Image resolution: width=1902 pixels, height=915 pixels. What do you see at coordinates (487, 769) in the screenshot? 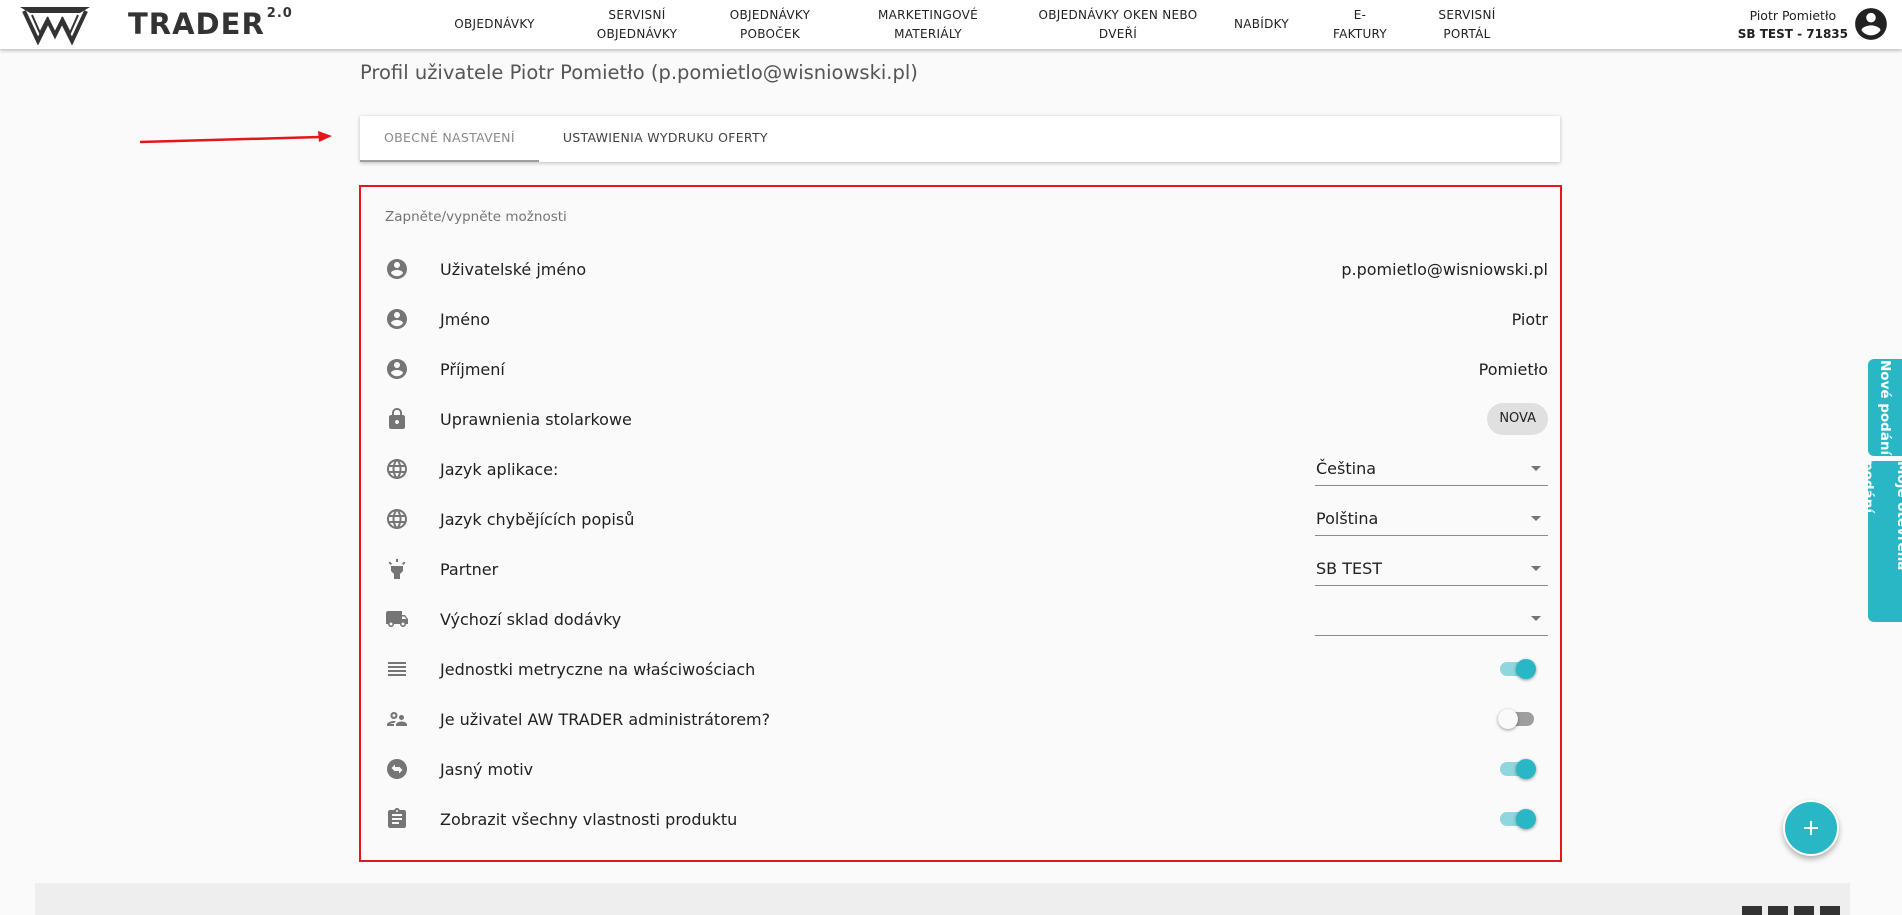
I see `setting-label: Jasný motiv` at bounding box center [487, 769].